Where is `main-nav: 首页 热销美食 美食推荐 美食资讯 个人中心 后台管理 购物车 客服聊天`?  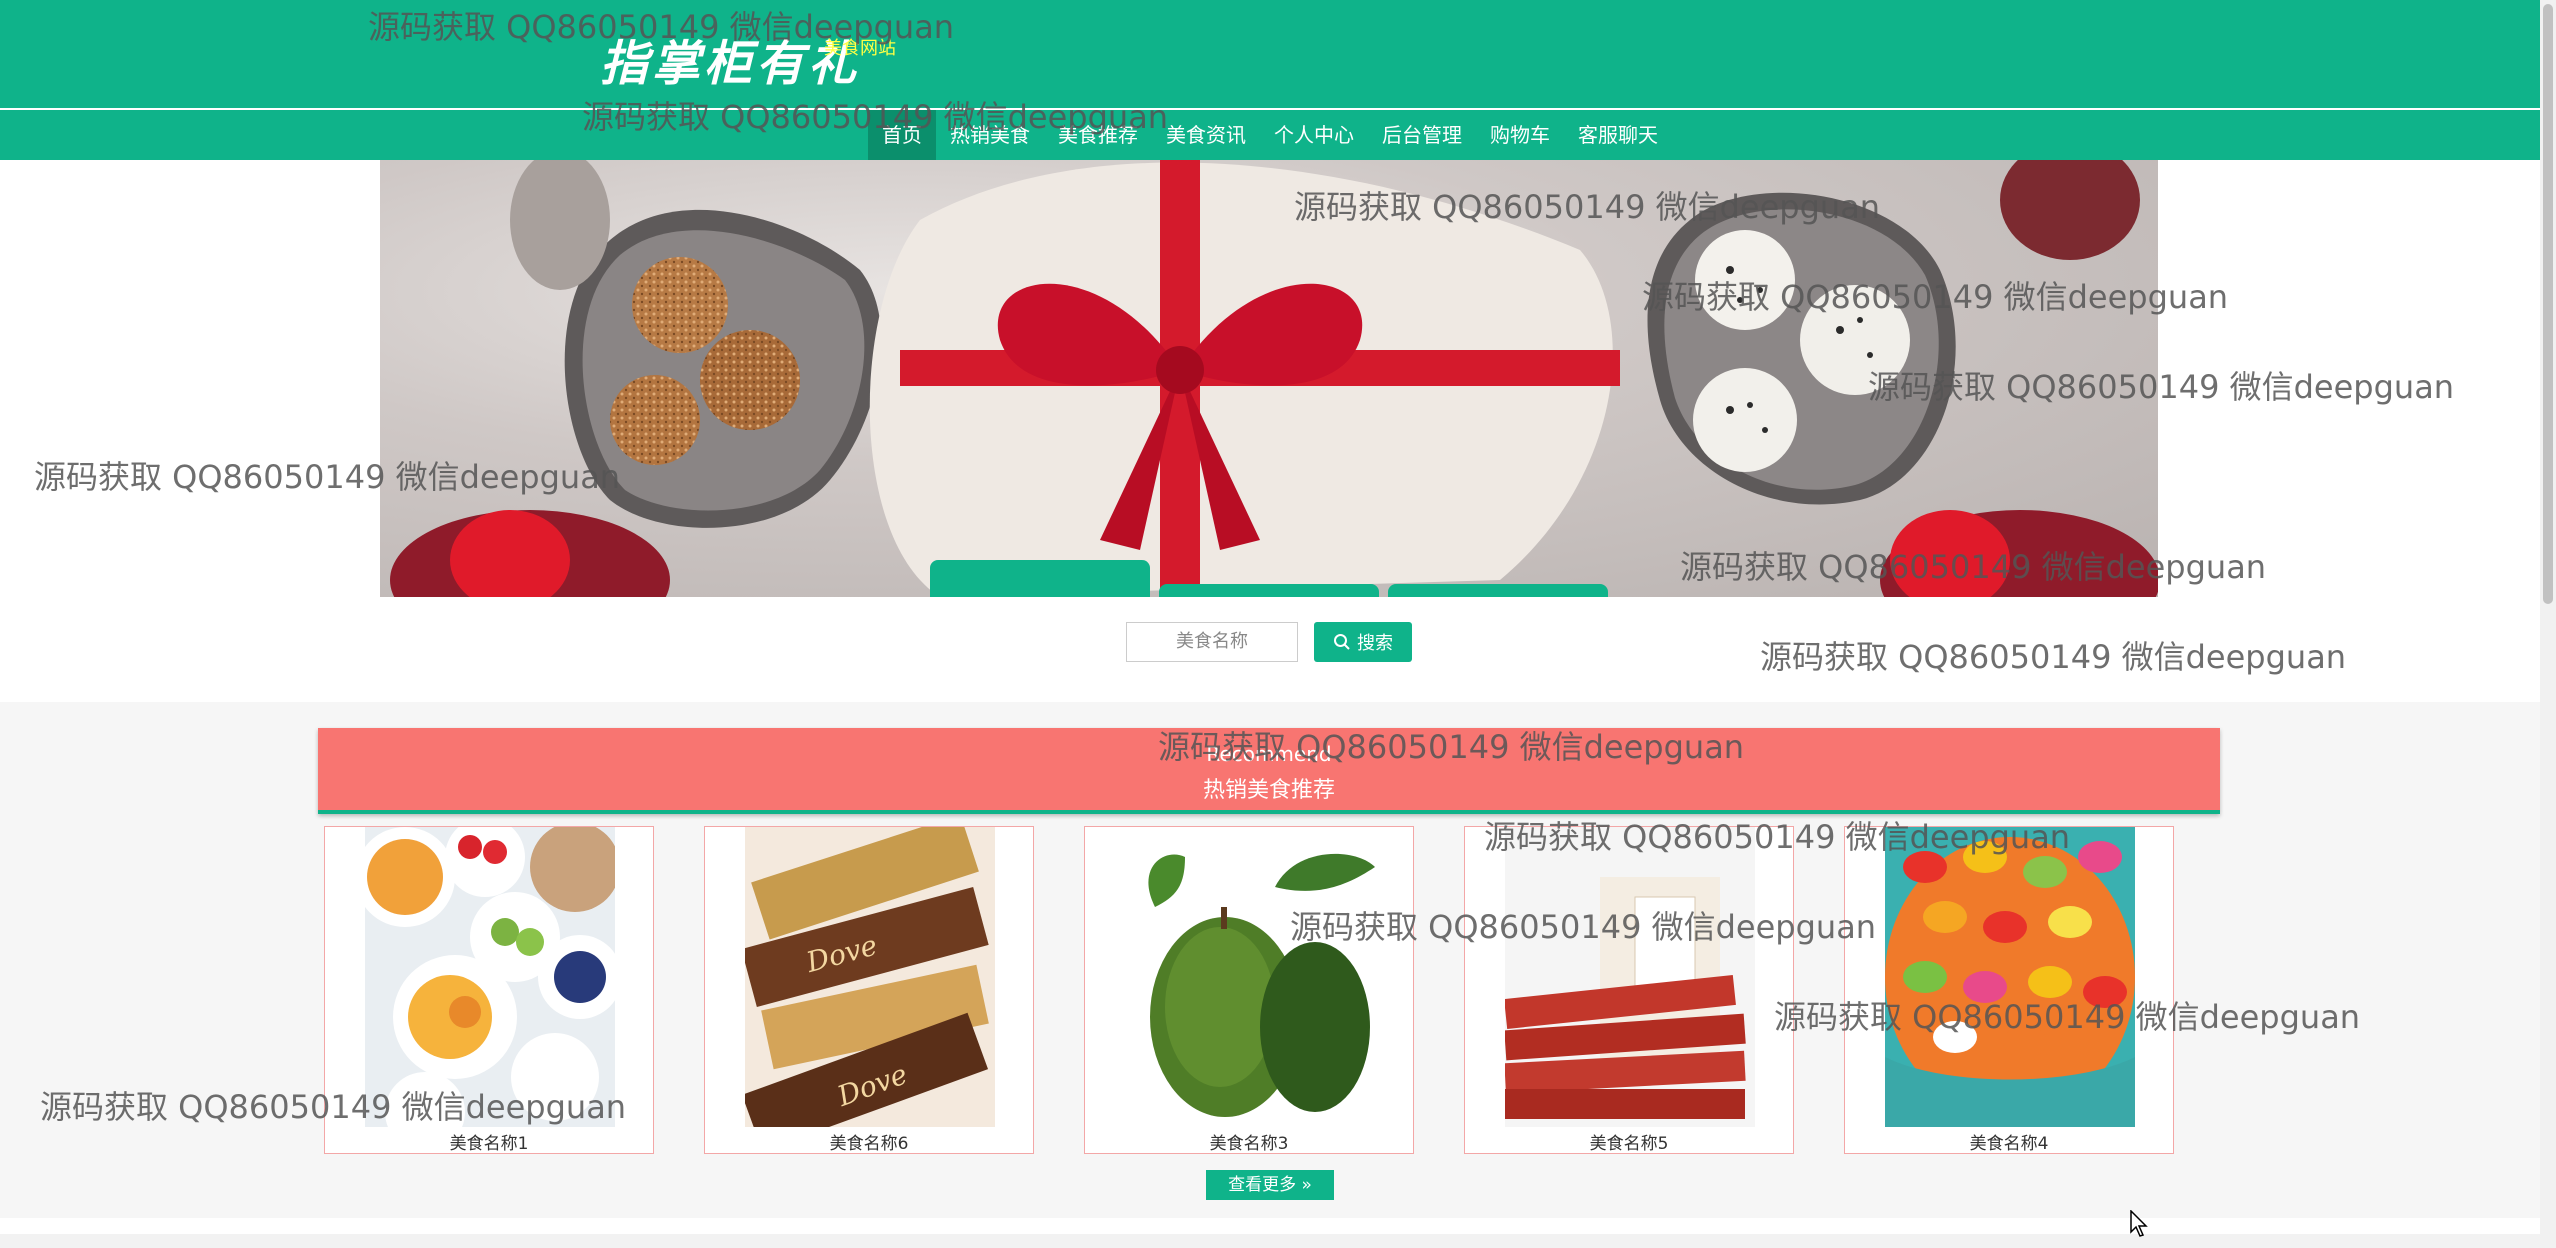
main-nav: 首页 热销美食 美食推荐 美食资讯 个人中心 后台管理 购物车 客服聊天 is located at coordinates (1270, 135).